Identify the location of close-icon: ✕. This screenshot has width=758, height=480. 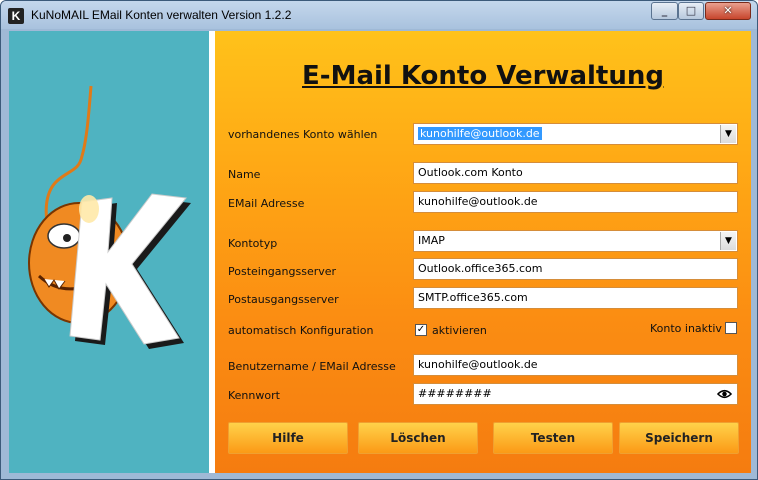
(728, 10).